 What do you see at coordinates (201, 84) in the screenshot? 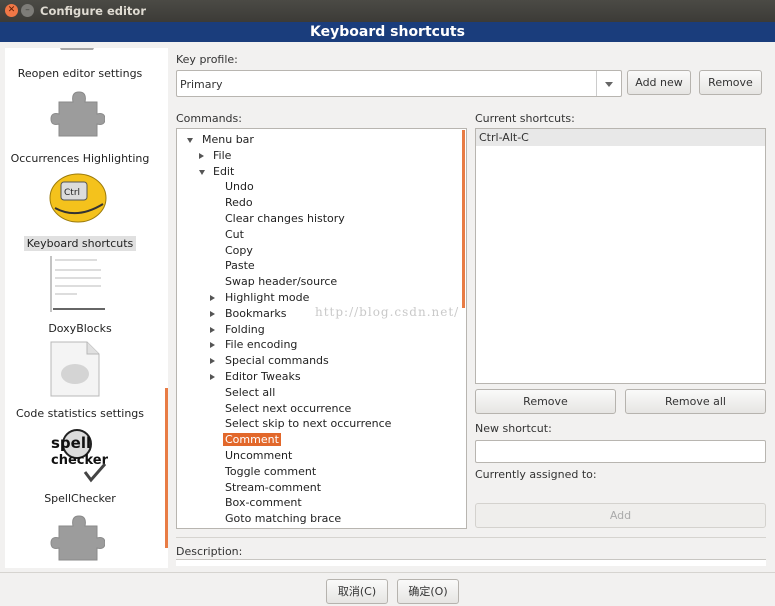
I see `key-profile-value: Primary` at bounding box center [201, 84].